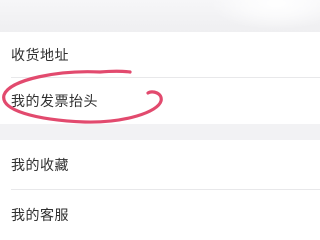 The image size is (320, 240). What do you see at coordinates (265, 15) in the screenshot?
I see `screen-glare` at bounding box center [265, 15].